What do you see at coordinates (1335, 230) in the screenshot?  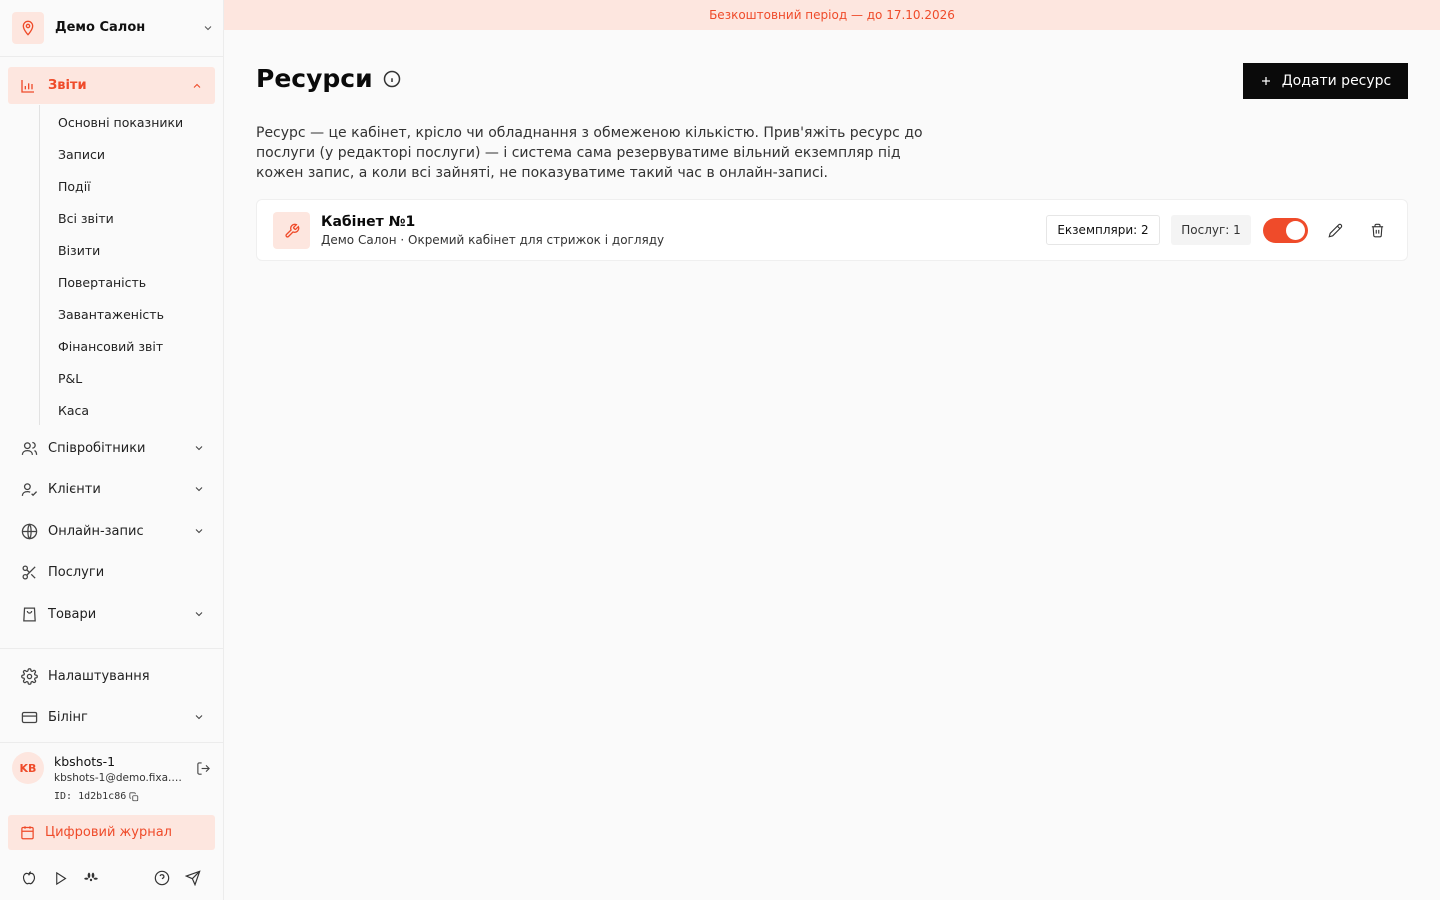 I see `edit-pencil-icon` at bounding box center [1335, 230].